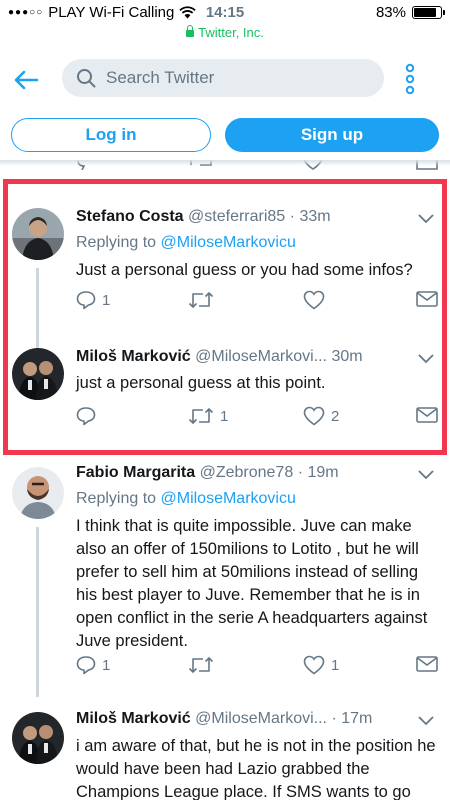  Describe the element at coordinates (224, 416) in the screenshot. I see `retweet-count: 1` at that location.